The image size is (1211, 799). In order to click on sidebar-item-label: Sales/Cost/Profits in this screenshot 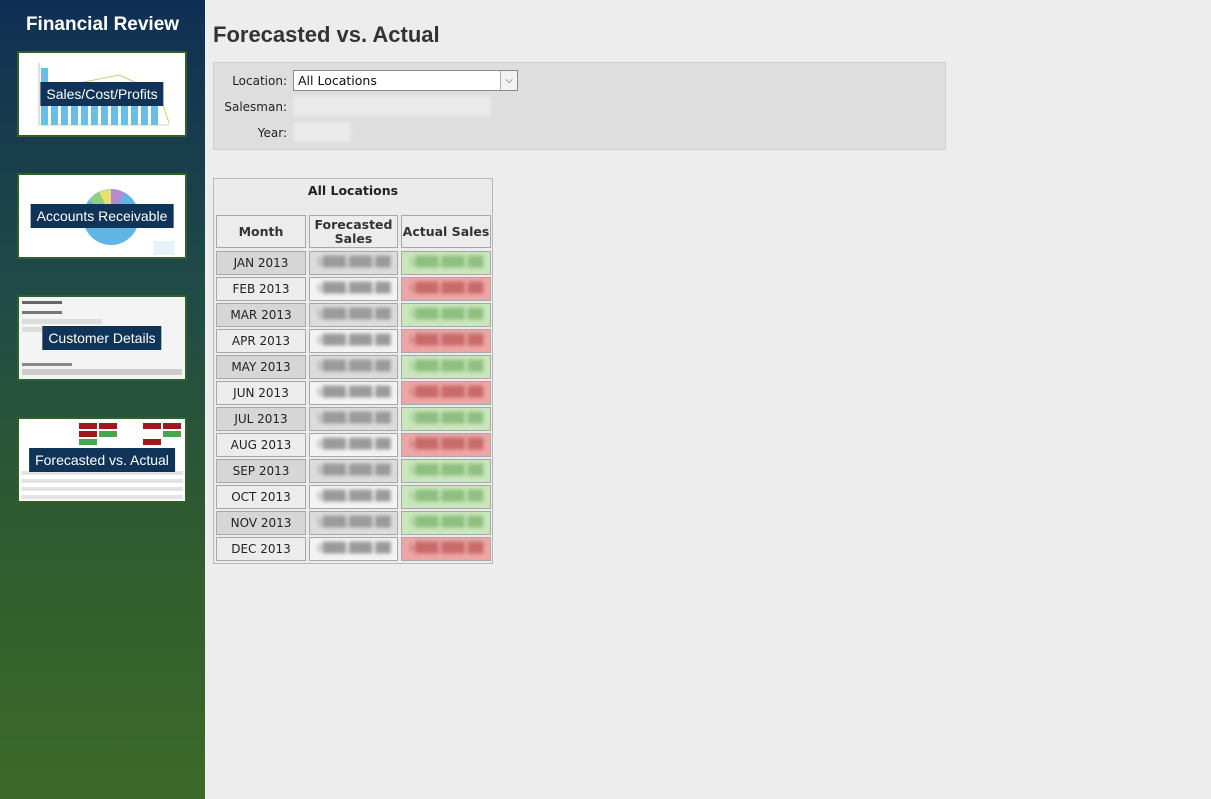, I will do `click(102, 94)`.